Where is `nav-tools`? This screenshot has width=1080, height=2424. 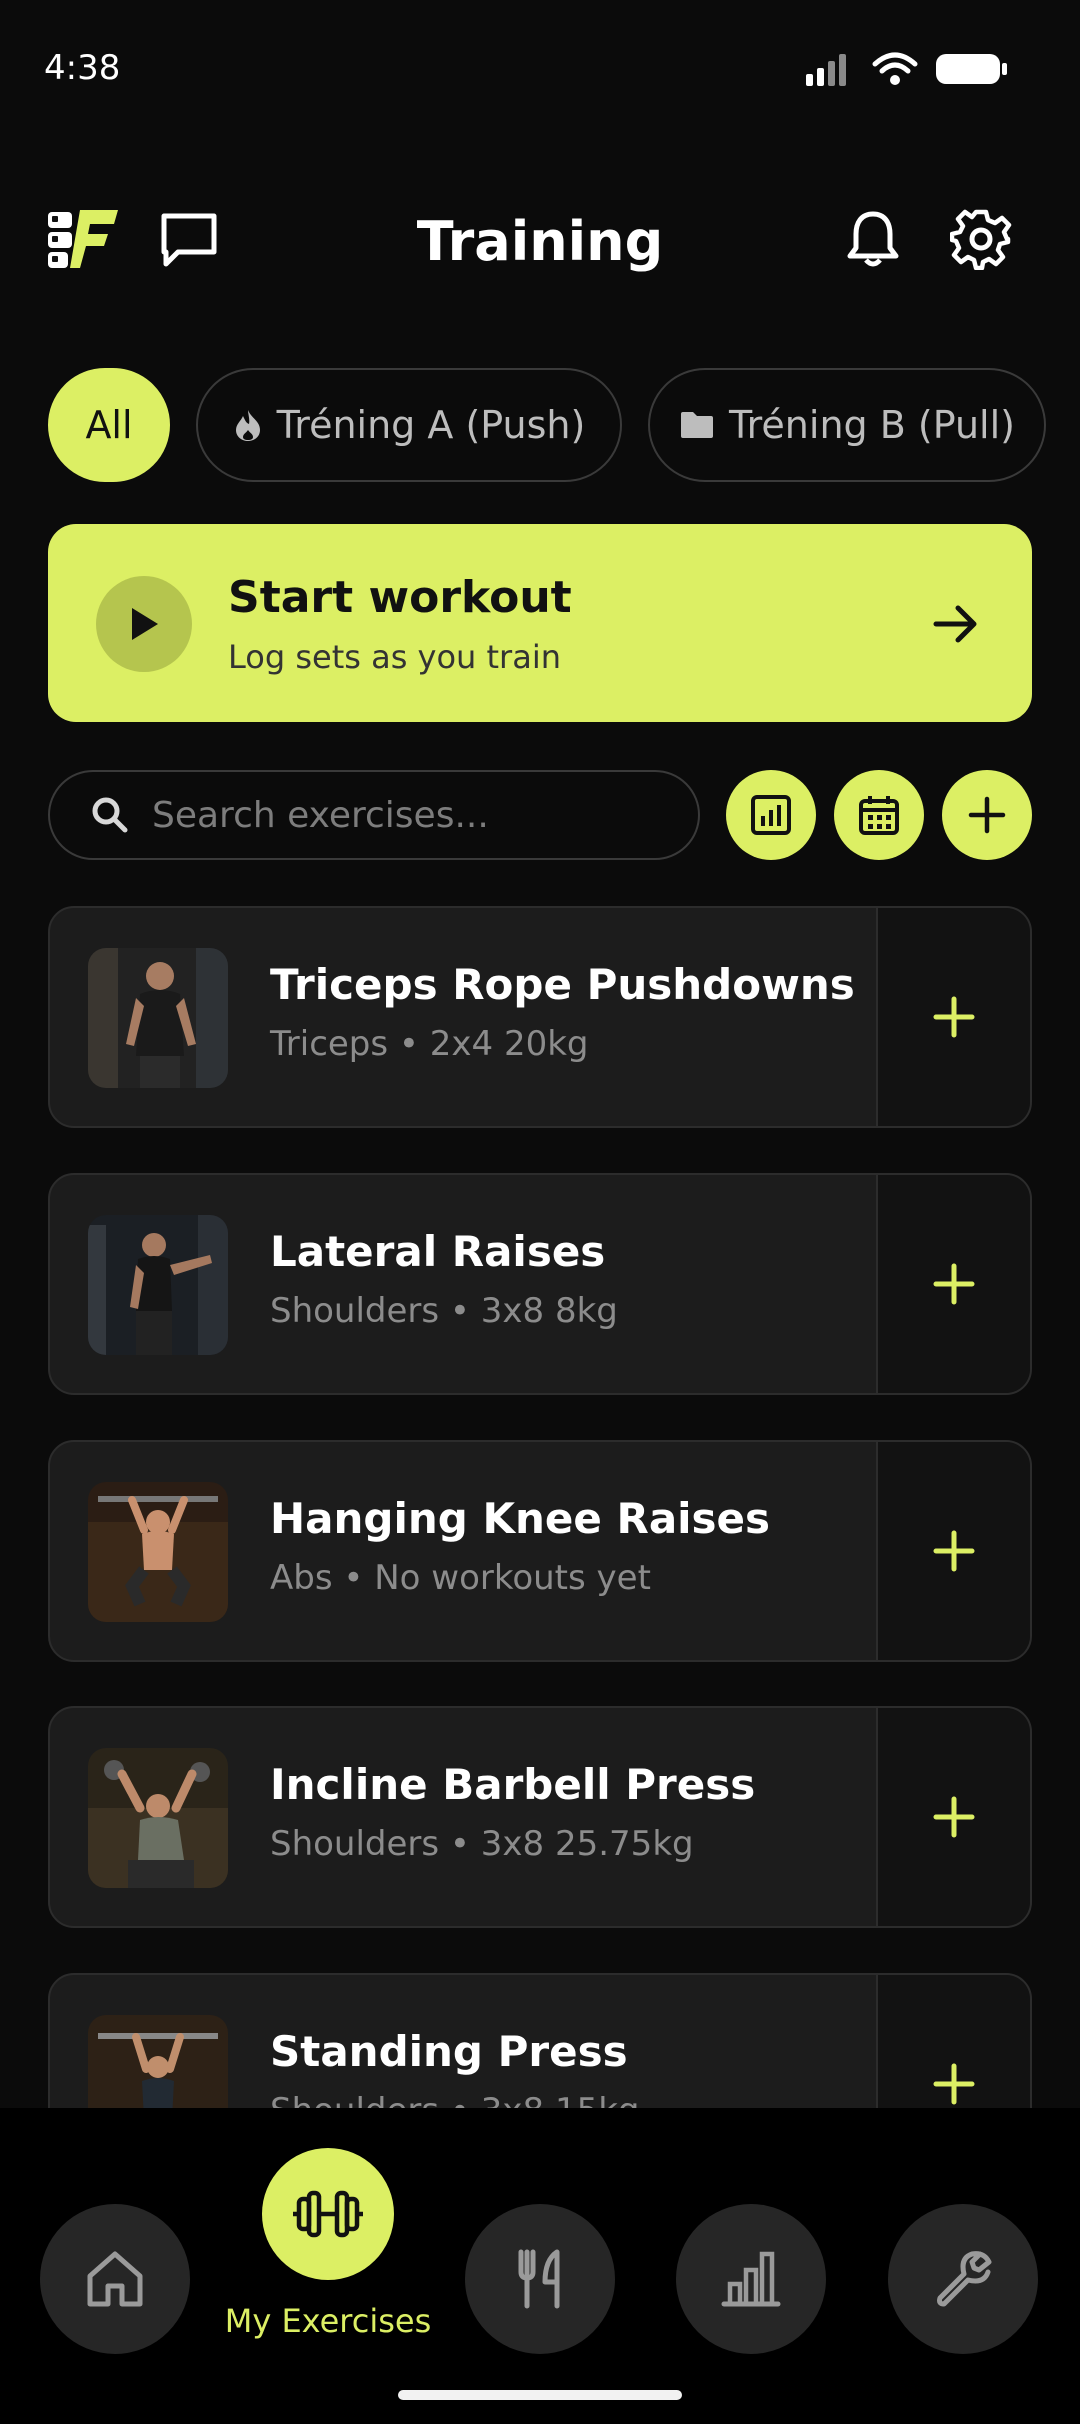
nav-tools is located at coordinates (963, 2279).